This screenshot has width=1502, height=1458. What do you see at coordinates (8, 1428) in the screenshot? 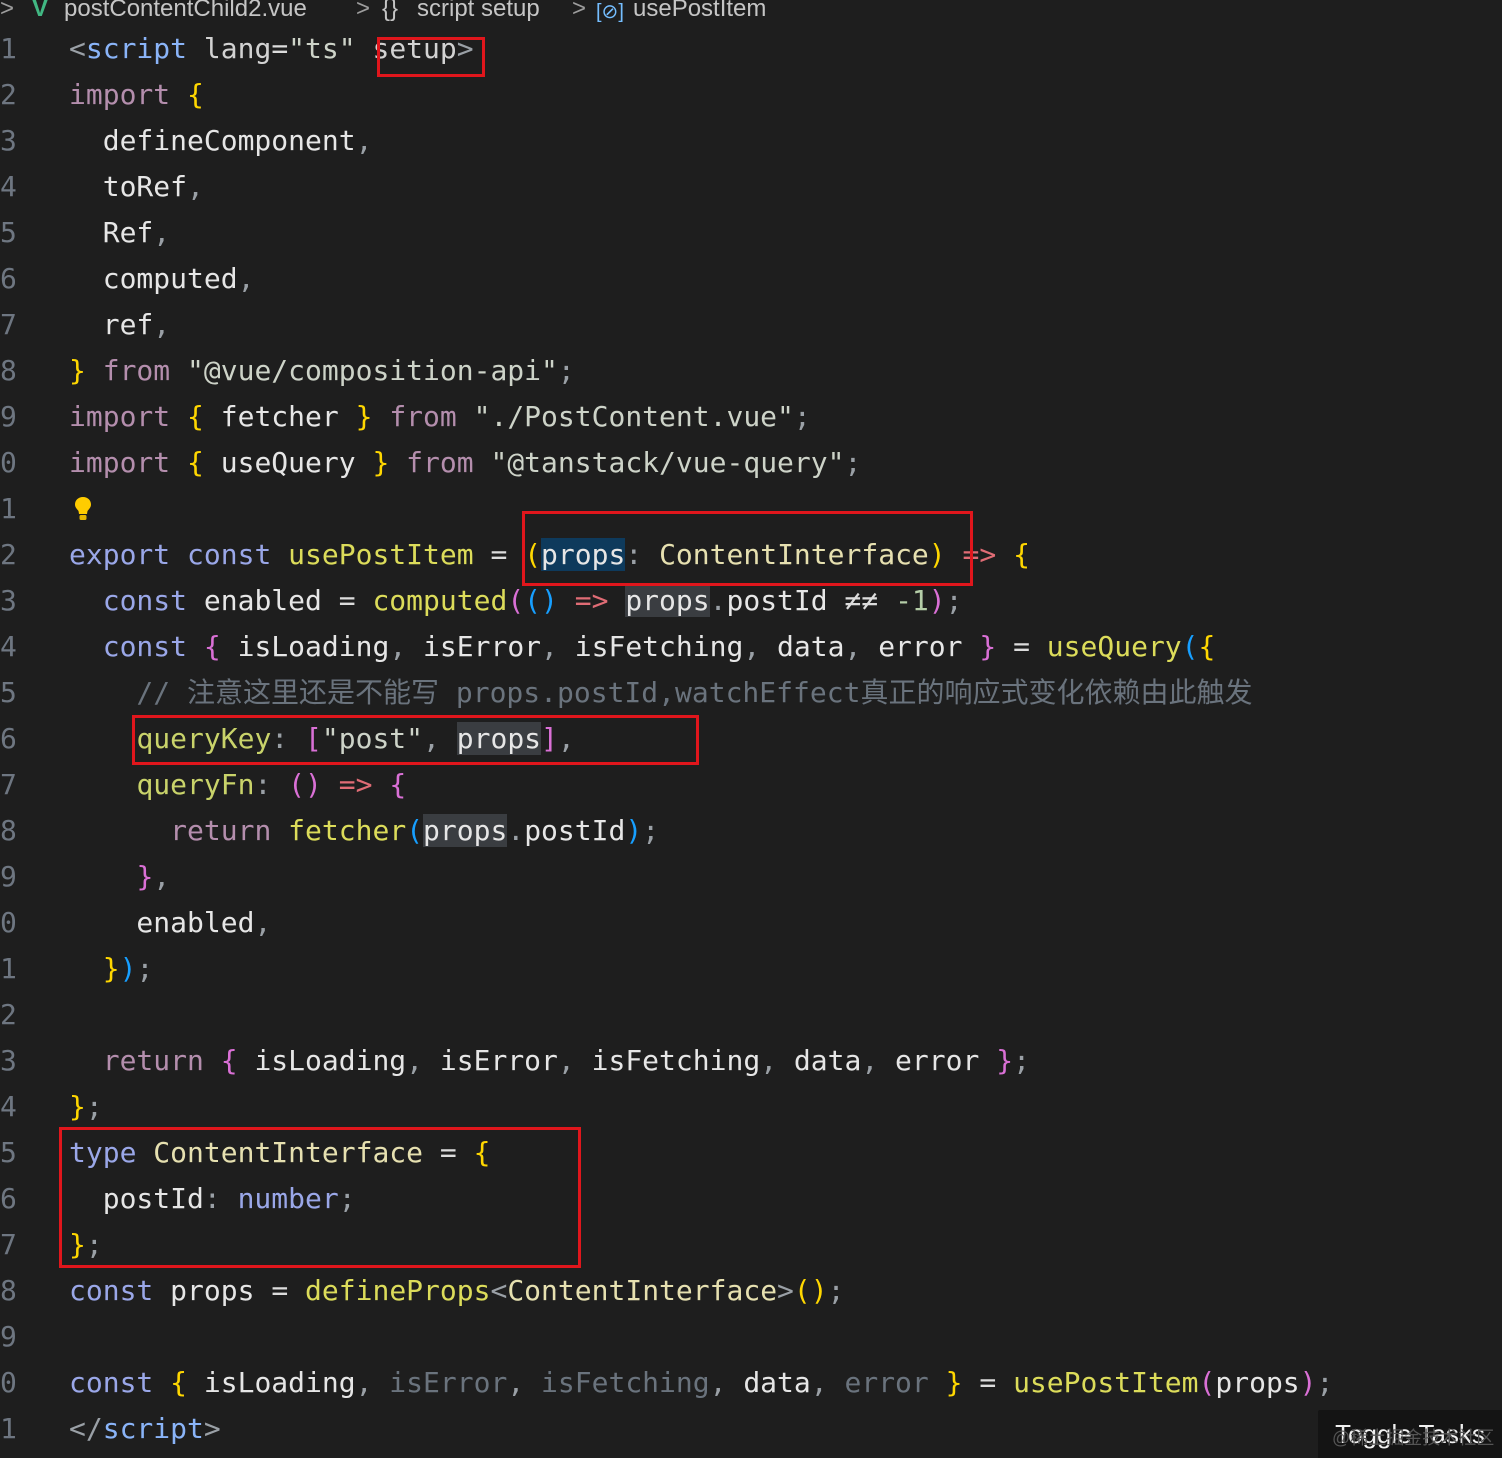
I see `line-number: 1` at bounding box center [8, 1428].